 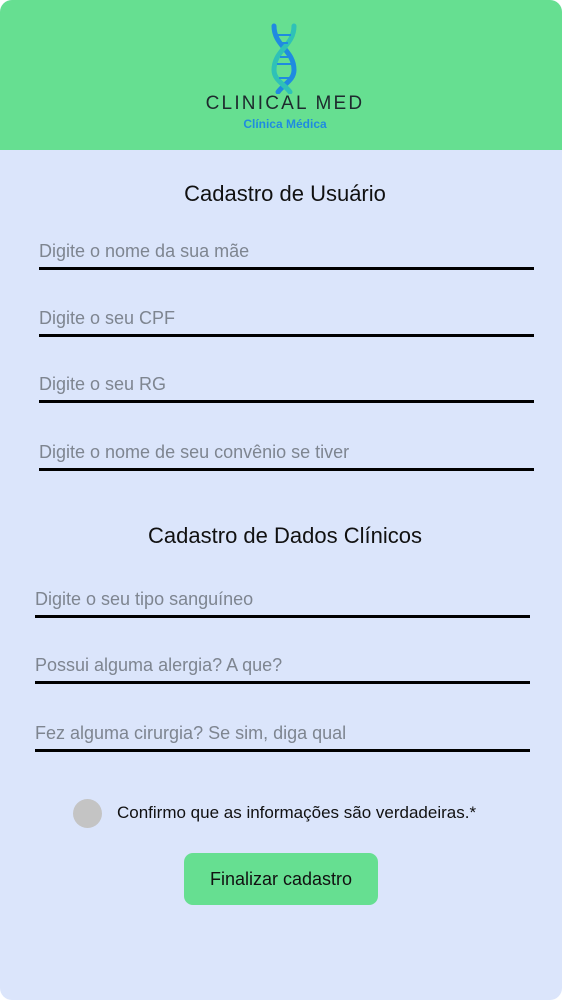 I want to click on user-section-title: Cadastro de Usuário, so click(x=285, y=193).